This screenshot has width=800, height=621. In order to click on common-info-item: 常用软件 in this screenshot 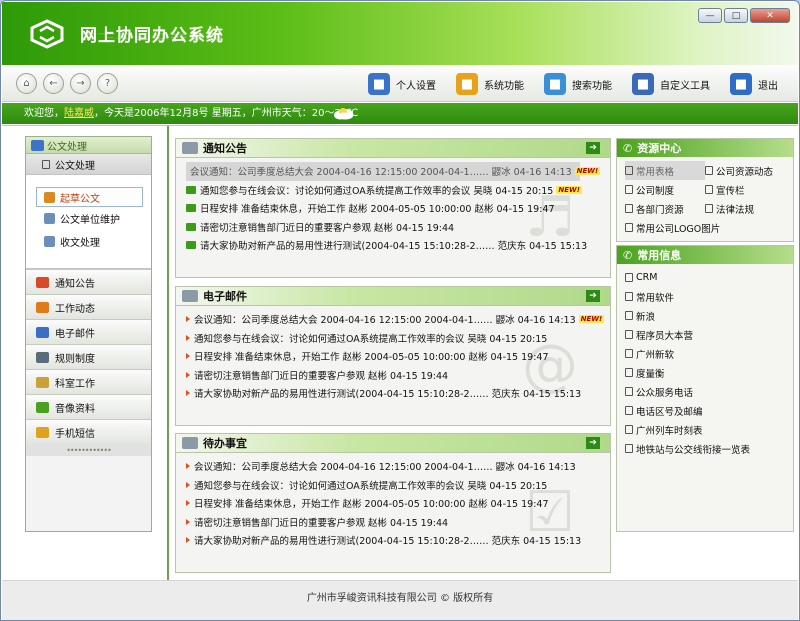, I will do `click(709, 296)`.